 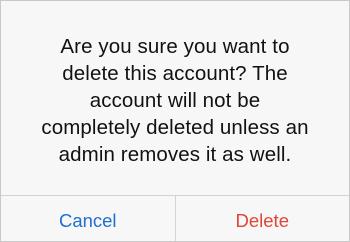 What do you see at coordinates (88, 218) in the screenshot?
I see `cancel-button: Cancel` at bounding box center [88, 218].